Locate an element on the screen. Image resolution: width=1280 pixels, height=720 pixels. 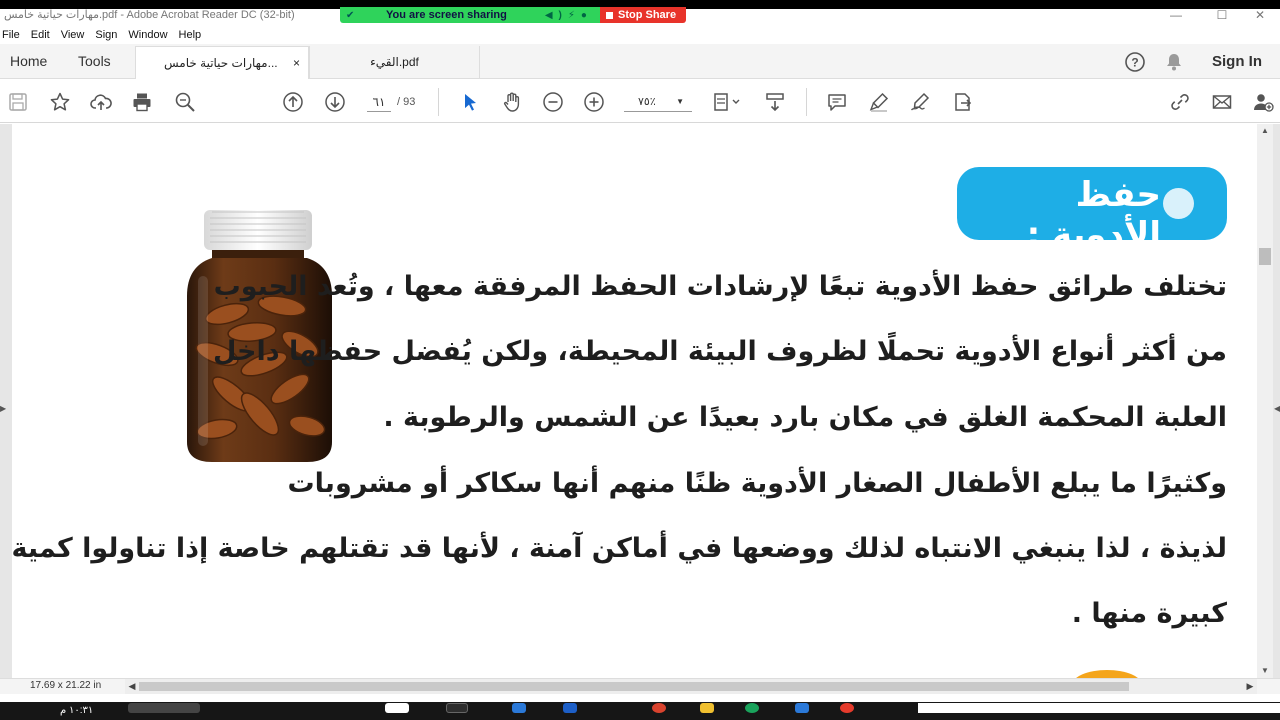
right-panel-toggle-icon: ◀ is located at coordinates (1277, 408).